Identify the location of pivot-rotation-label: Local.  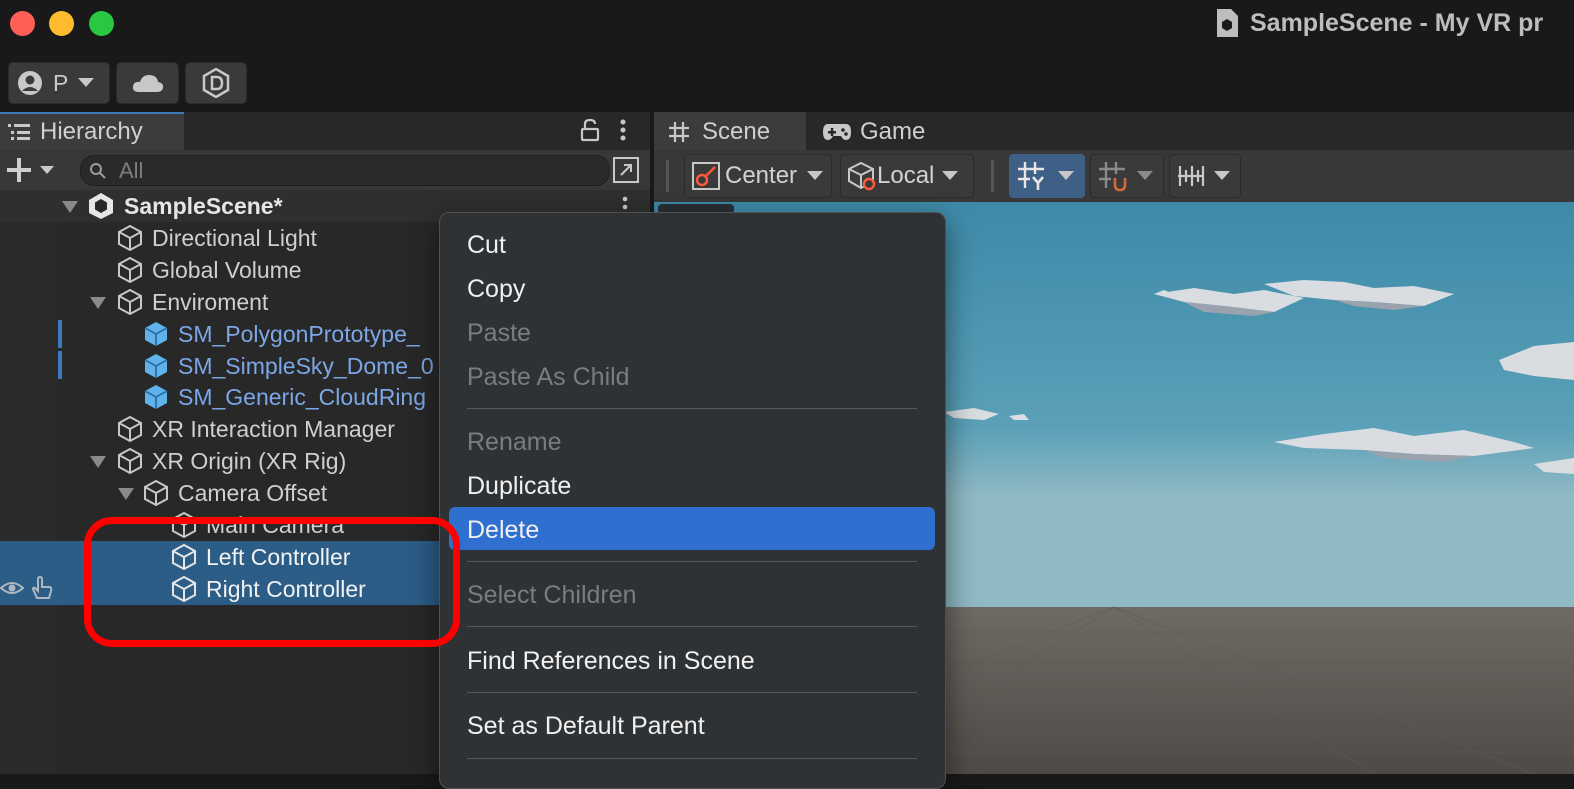
(906, 175).